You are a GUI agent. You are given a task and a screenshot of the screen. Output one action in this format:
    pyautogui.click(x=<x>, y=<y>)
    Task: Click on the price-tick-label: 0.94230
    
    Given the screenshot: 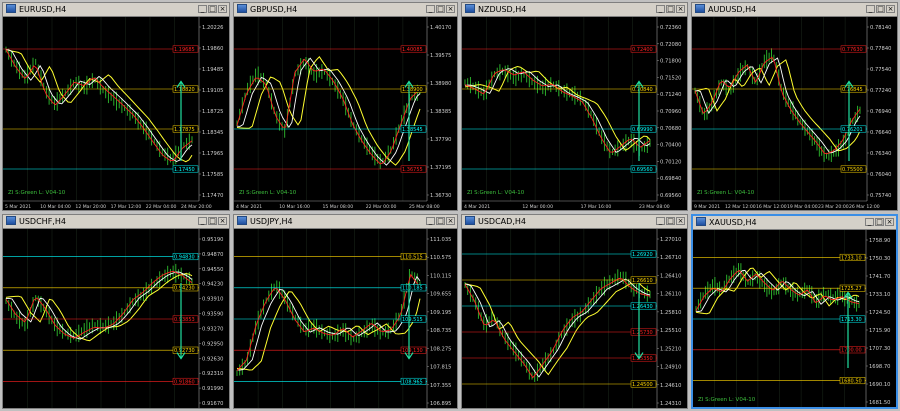 What is the action you would take?
    pyautogui.click(x=212, y=285)
    